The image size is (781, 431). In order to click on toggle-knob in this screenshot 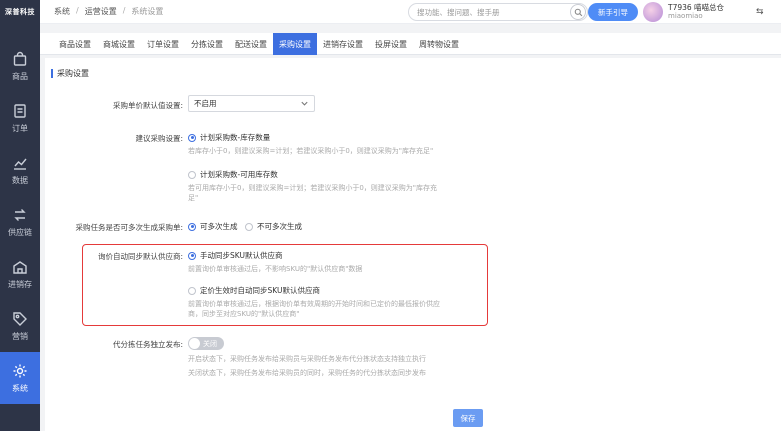, I will do `click(194, 343)`.